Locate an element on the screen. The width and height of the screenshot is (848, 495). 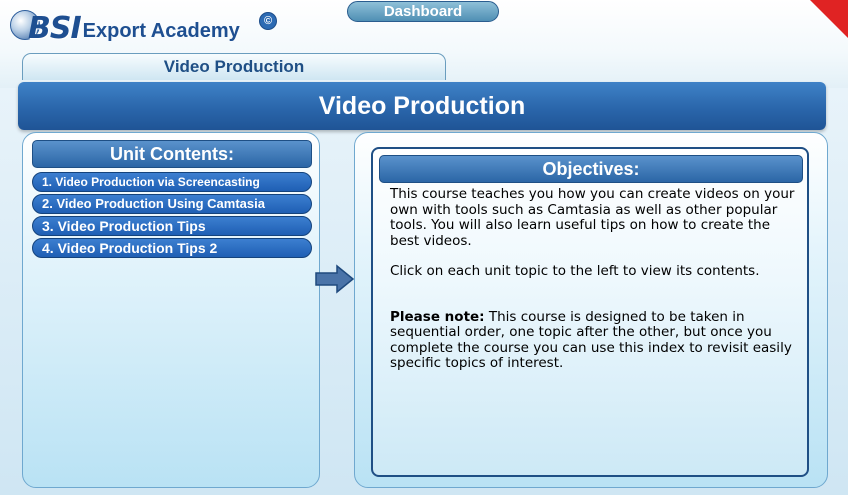
unit-item-3-tips: 3. Video Production Tips is located at coordinates (172, 226).